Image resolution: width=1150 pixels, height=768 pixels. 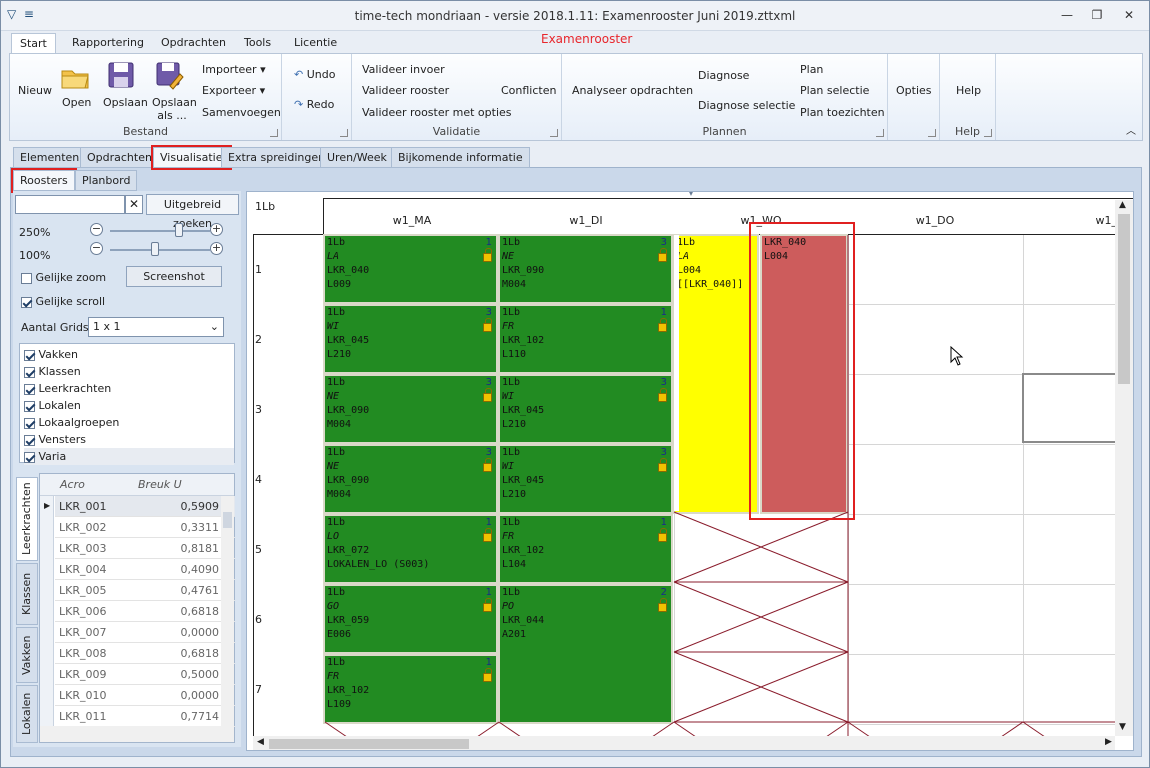 I want to click on table-row: LKR_008 0,6818, so click(x=145, y=653).